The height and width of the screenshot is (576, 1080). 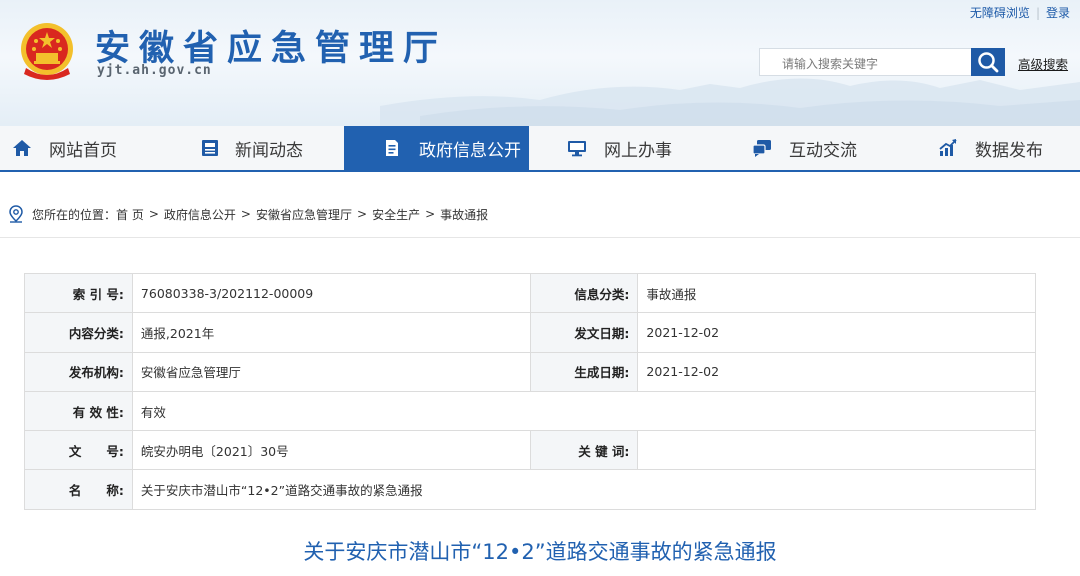 I want to click on org-value: 安徽省应急管理厅, so click(x=331, y=371).